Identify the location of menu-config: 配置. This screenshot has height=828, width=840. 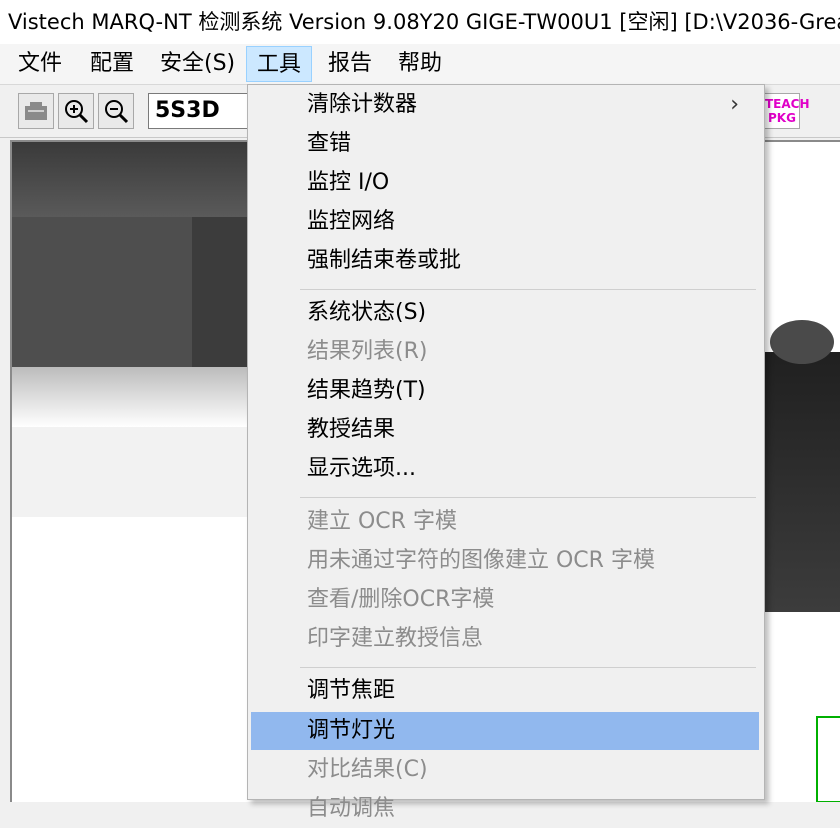
(112, 64).